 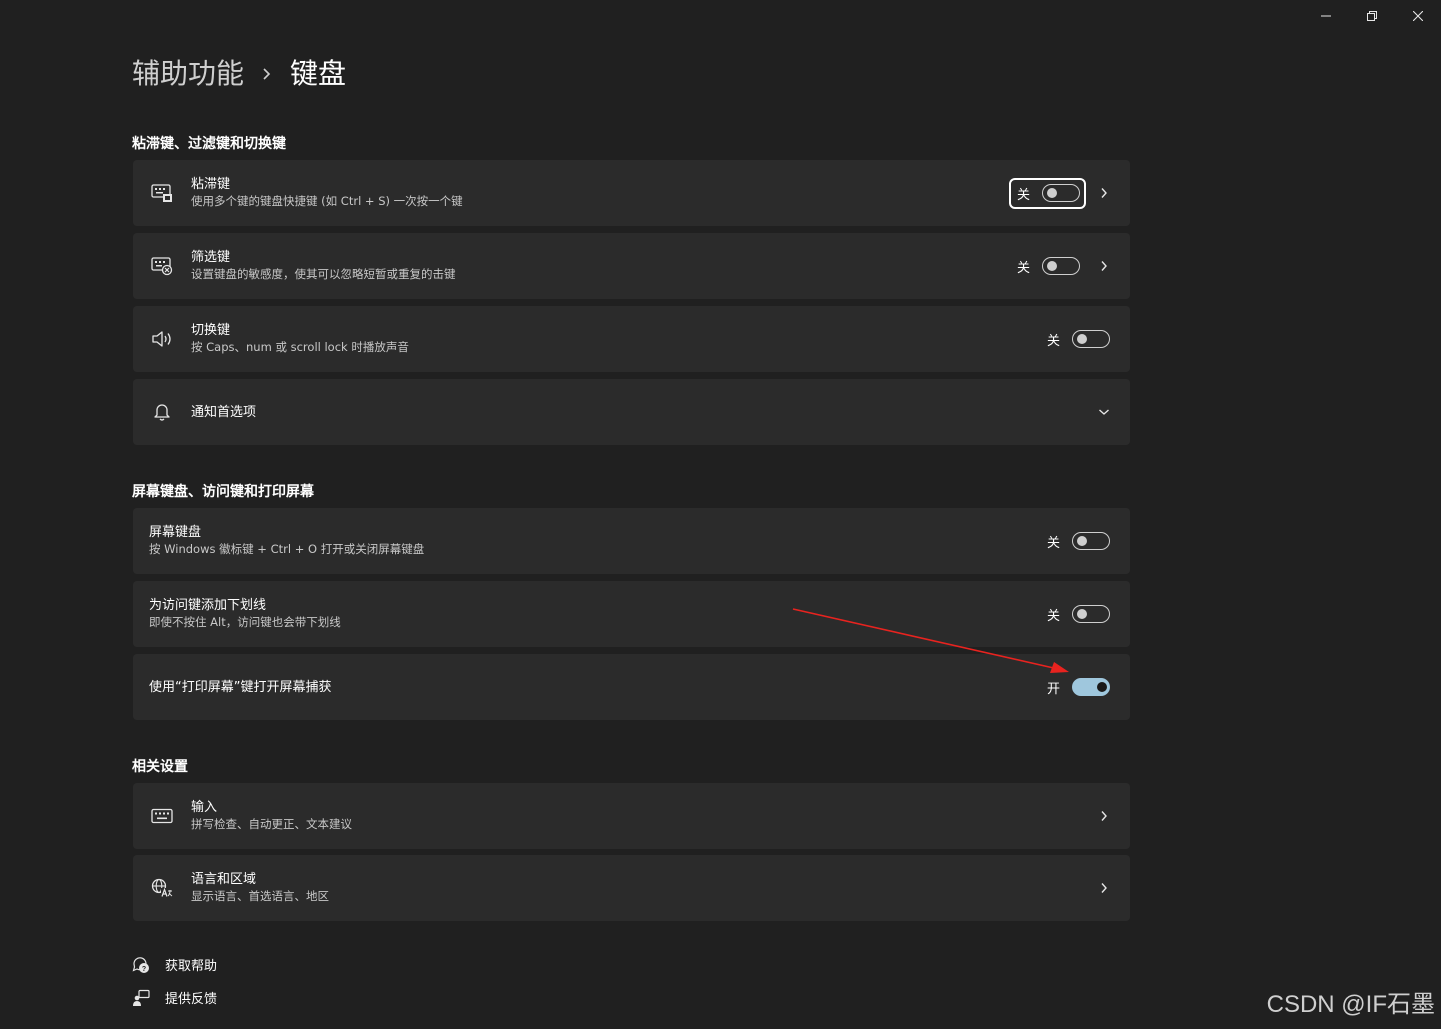 I want to click on onscreen-keyboard-title: 屏幕键盘, so click(x=175, y=532).